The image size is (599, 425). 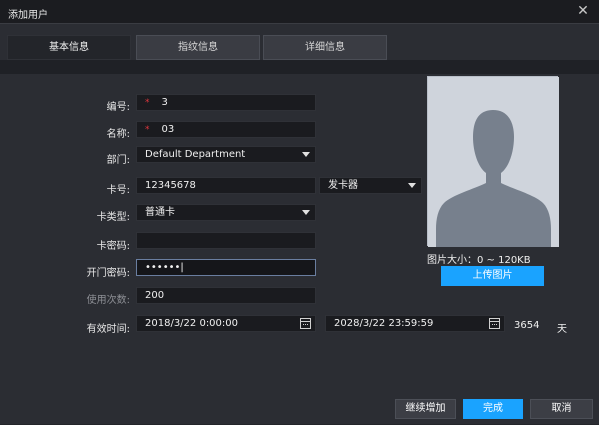 I want to click on card-number-field: 12345678, so click(x=226, y=185).